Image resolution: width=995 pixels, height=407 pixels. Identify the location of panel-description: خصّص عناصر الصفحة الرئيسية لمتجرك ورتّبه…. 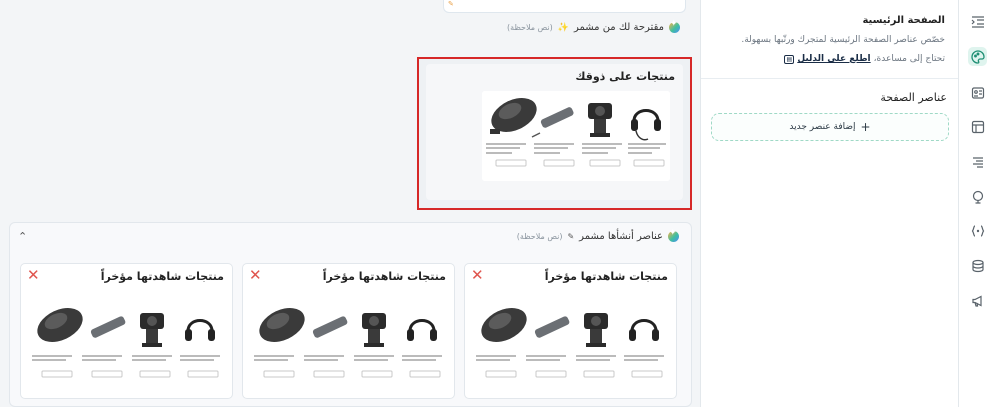
(843, 40).